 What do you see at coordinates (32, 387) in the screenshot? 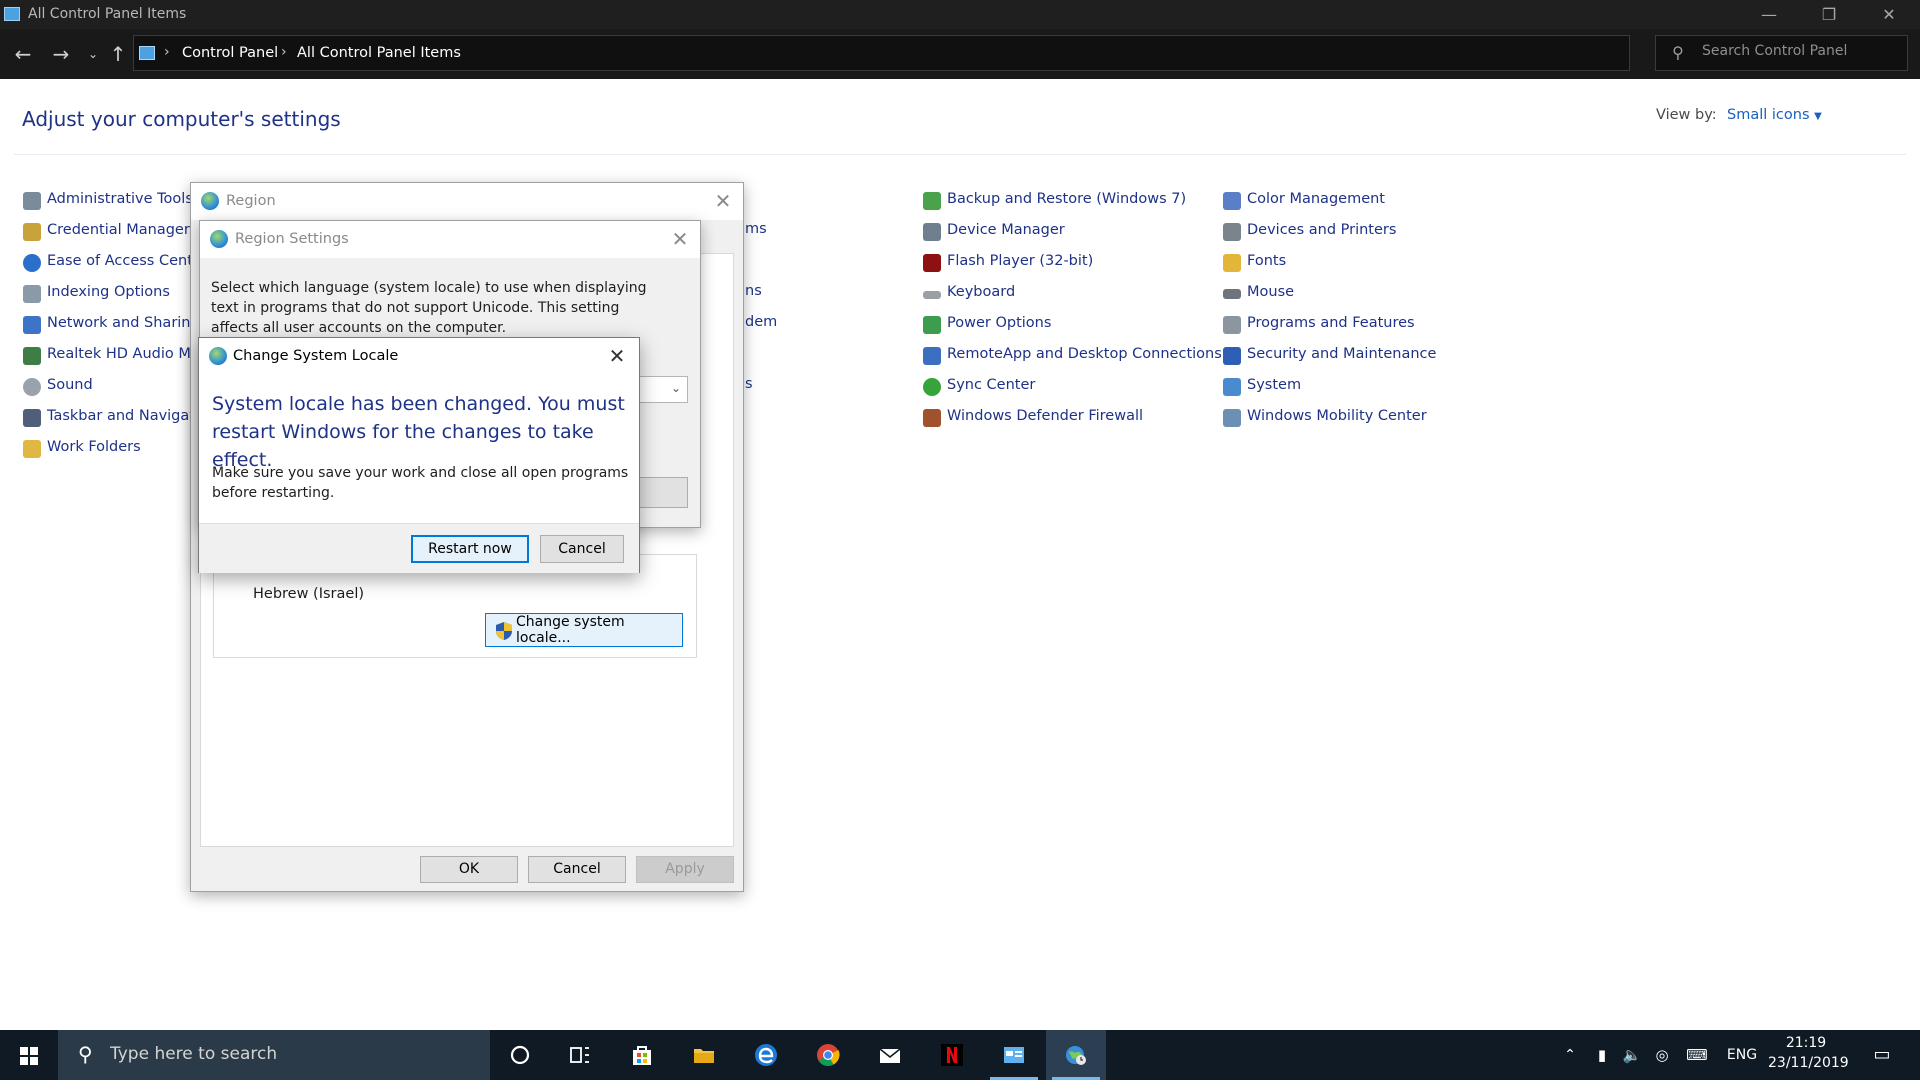
I see `sound-icon` at bounding box center [32, 387].